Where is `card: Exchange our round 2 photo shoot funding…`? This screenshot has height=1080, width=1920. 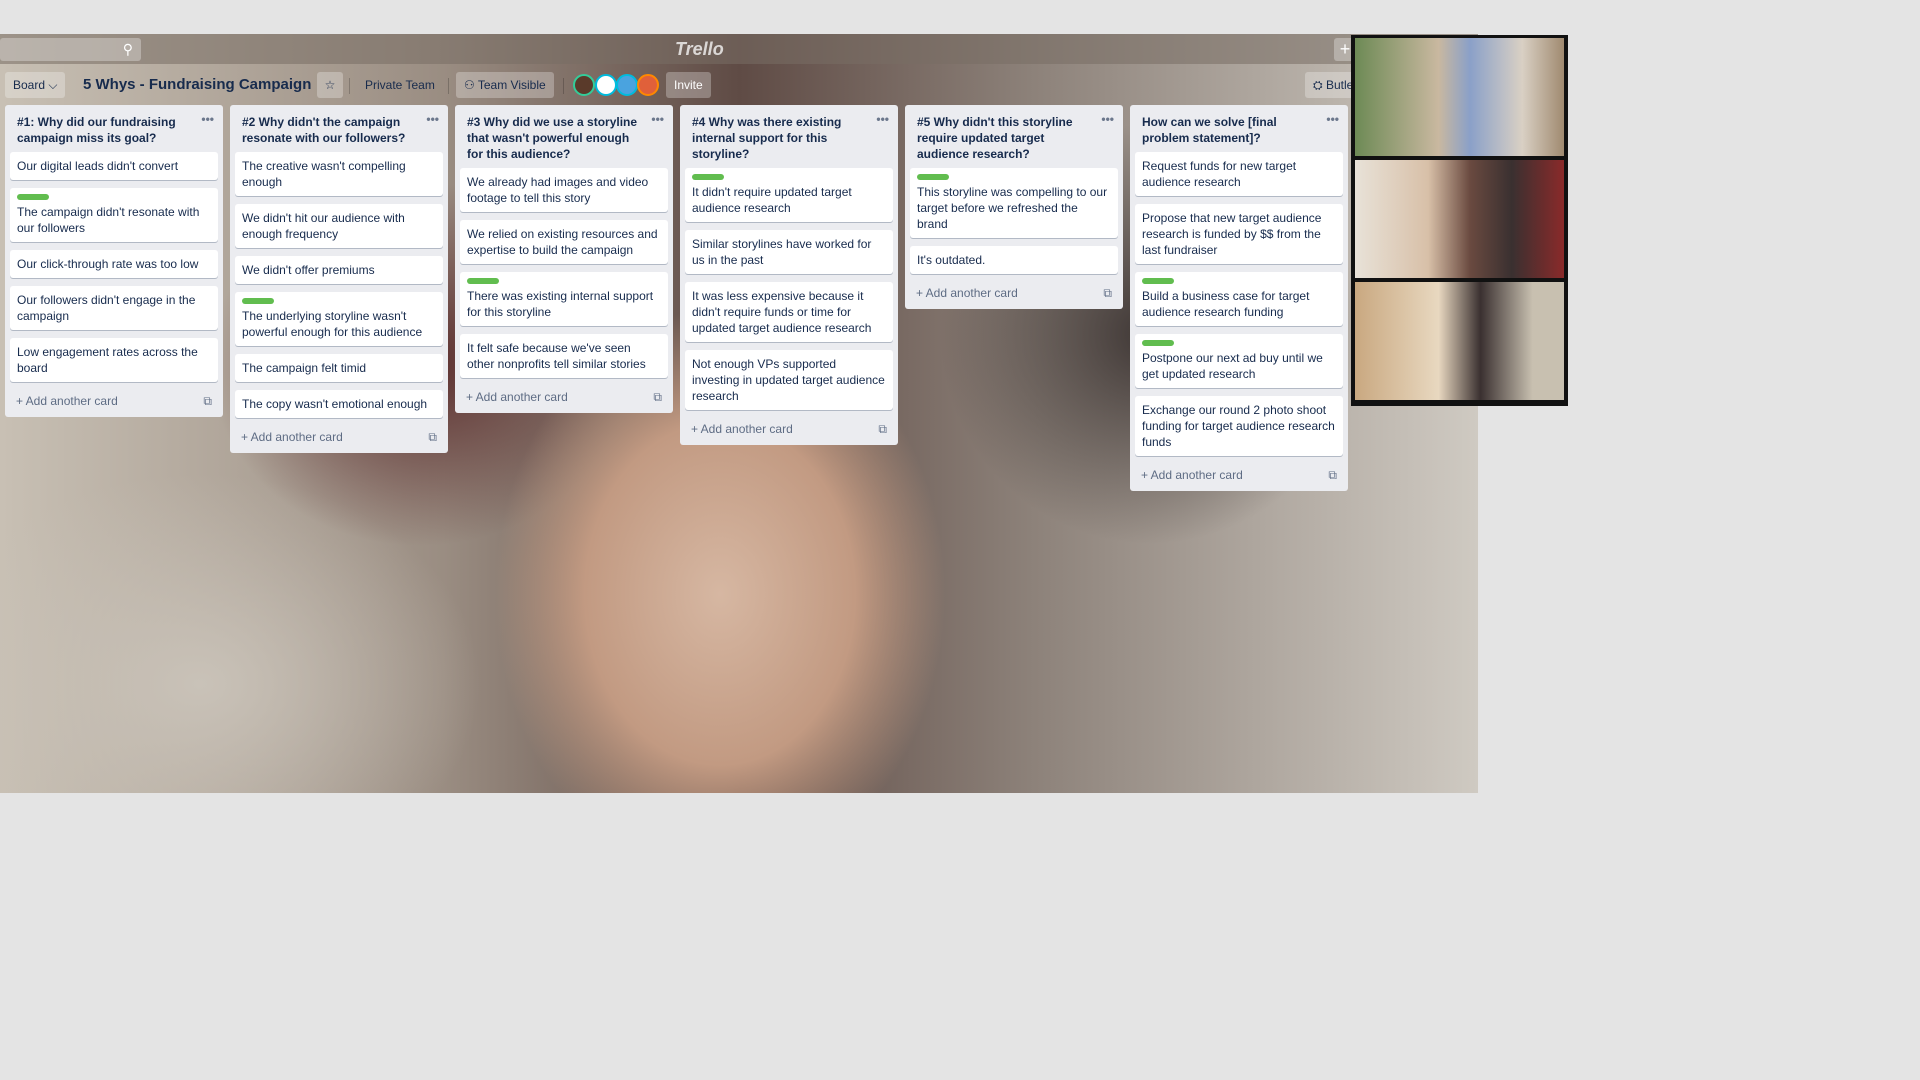
card: Exchange our round 2 photo shoot funding… is located at coordinates (1239, 426).